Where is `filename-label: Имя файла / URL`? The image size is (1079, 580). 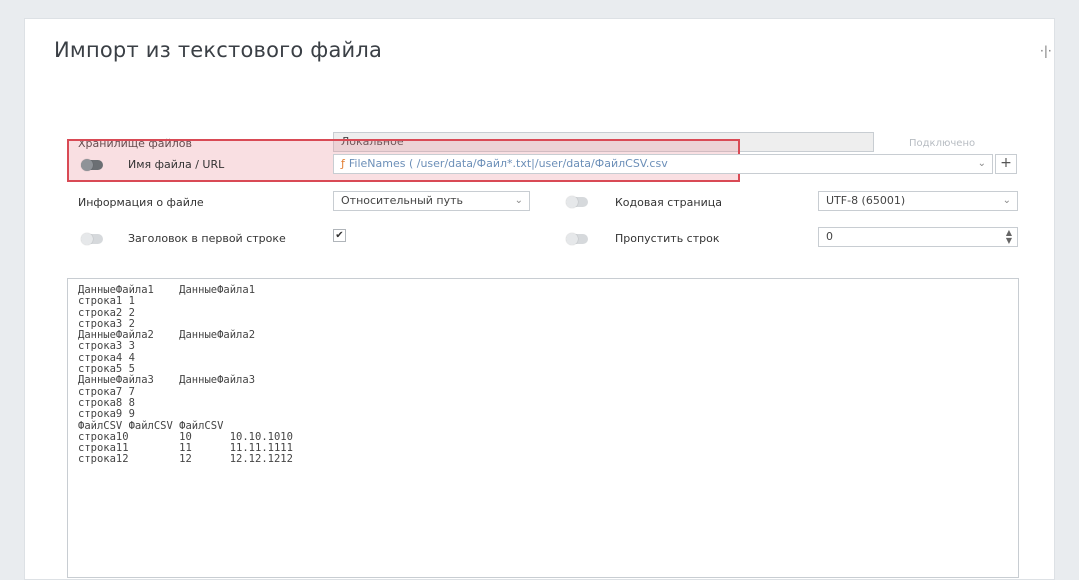
filename-label: Имя файла / URL is located at coordinates (176, 164).